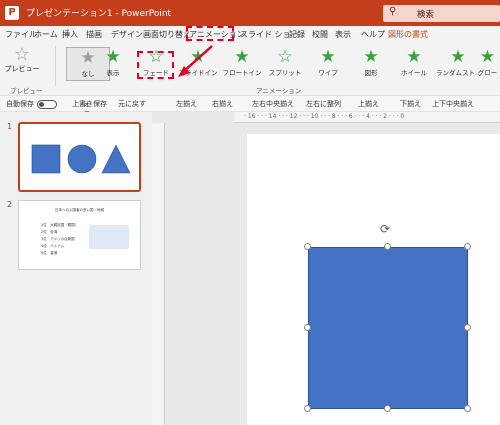 The height and width of the screenshot is (425, 500). What do you see at coordinates (53, 246) in the screenshot?
I see `slide-2-line: 4位 ベトナム` at bounding box center [53, 246].